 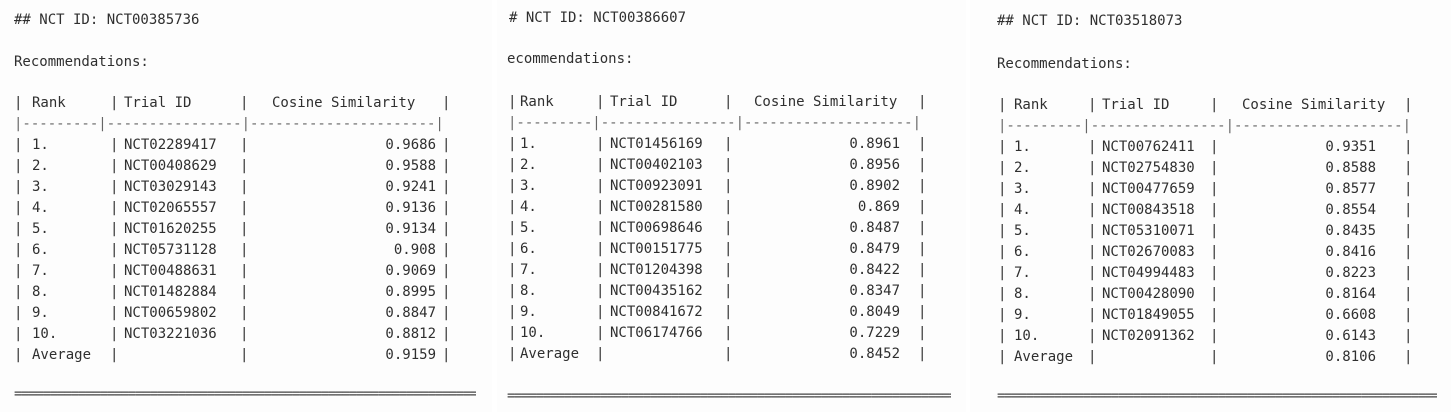 What do you see at coordinates (1148, 168) in the screenshot?
I see `trial-id-cell: NCT02754830` at bounding box center [1148, 168].